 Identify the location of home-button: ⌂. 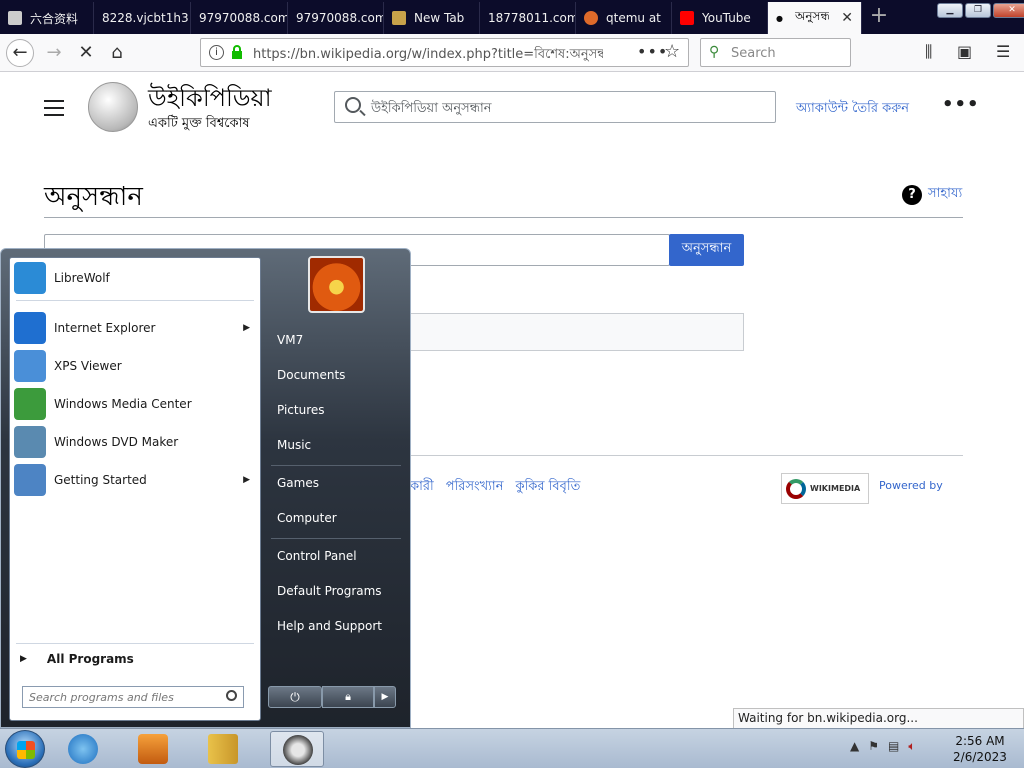
(117, 53).